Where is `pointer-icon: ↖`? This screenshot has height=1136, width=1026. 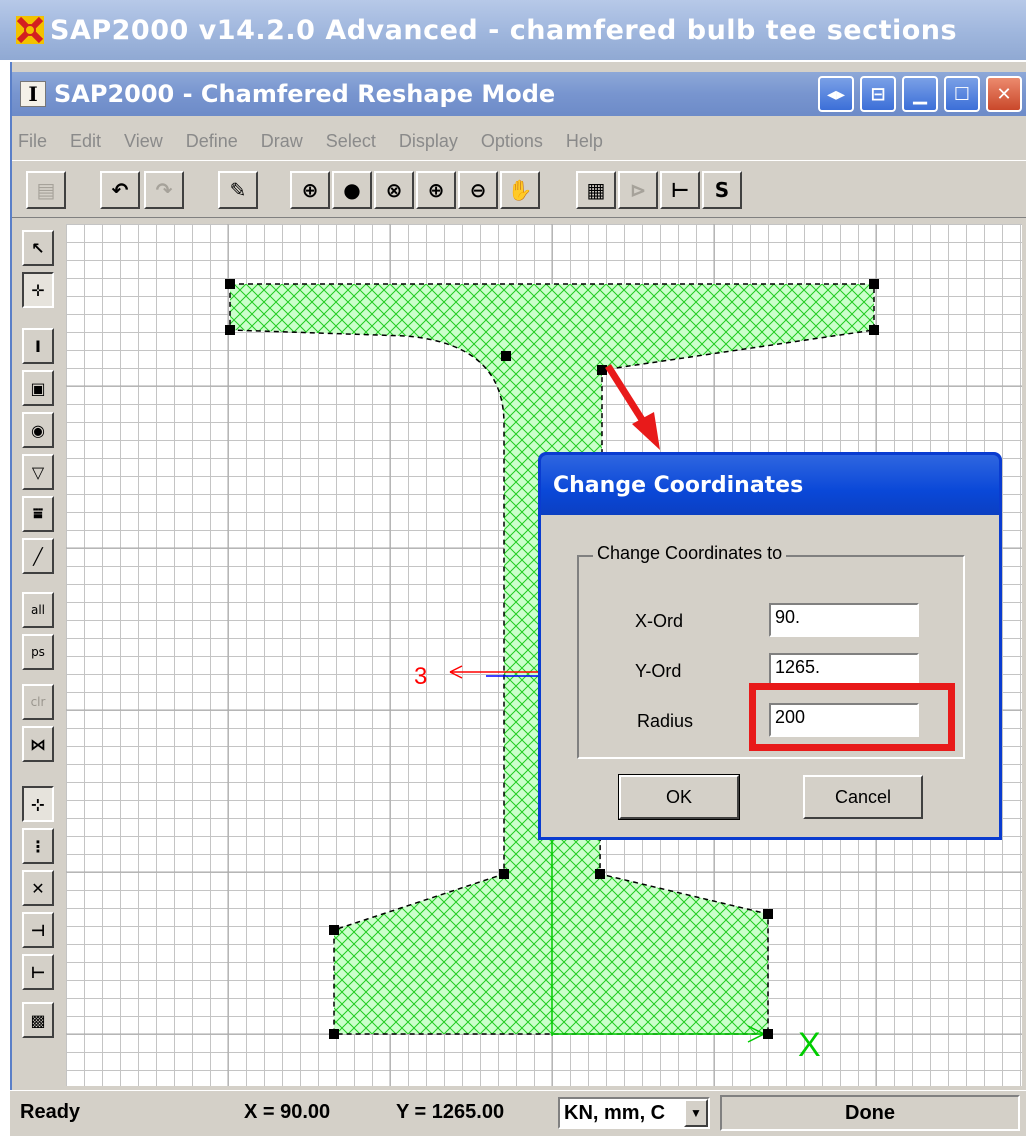 pointer-icon: ↖ is located at coordinates (38, 248).